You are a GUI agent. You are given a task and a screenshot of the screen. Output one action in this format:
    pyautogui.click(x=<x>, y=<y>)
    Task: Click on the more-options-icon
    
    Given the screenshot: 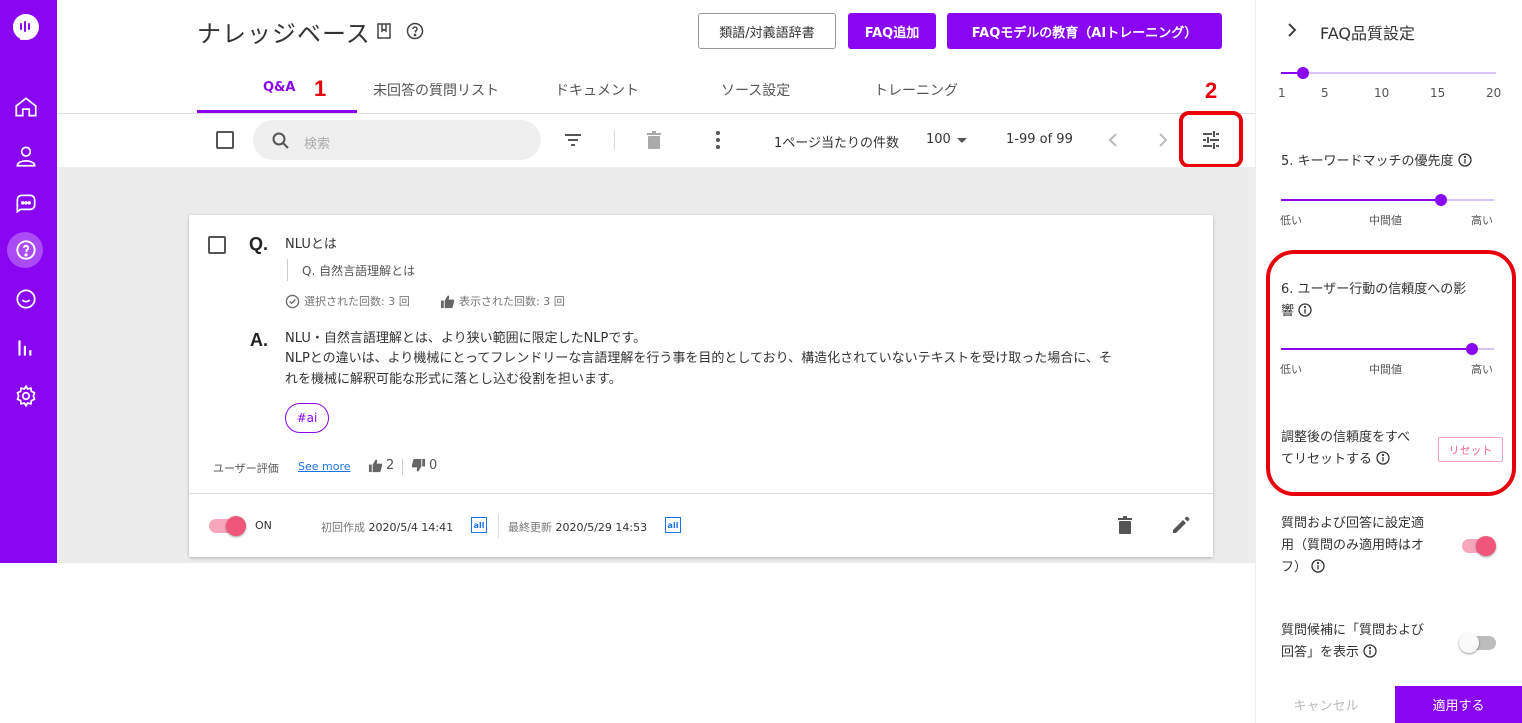 What is the action you would take?
    pyautogui.click(x=718, y=140)
    